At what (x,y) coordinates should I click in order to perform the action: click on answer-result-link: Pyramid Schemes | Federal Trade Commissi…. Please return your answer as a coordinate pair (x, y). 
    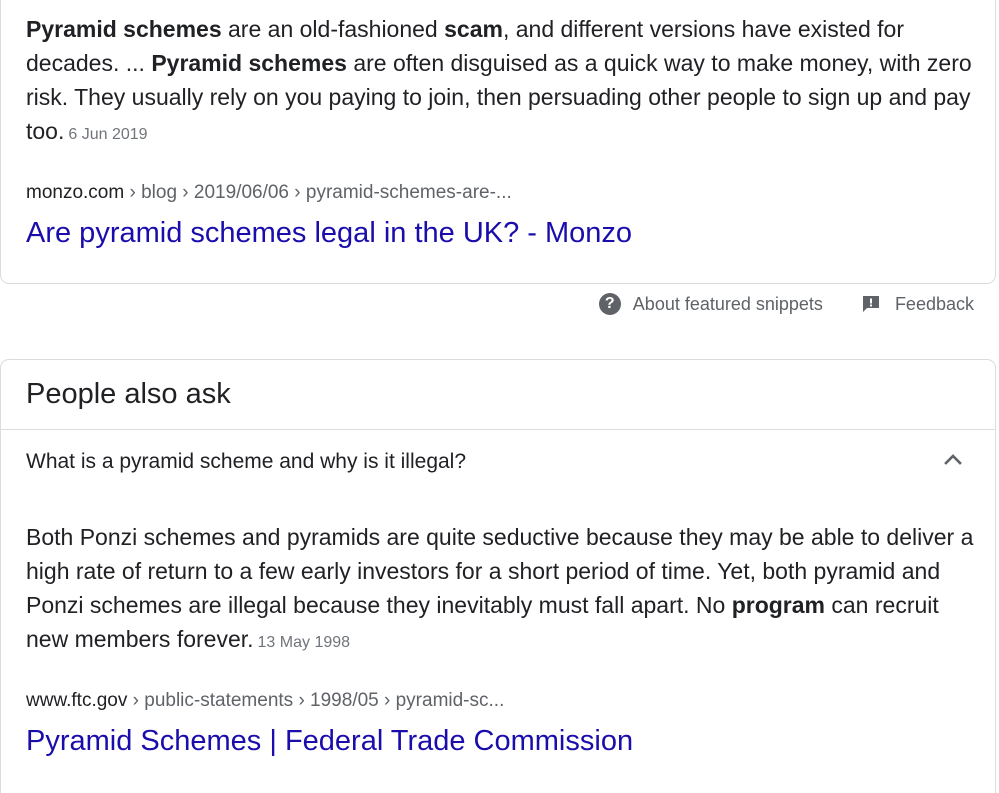
    Looking at the image, I should click on (329, 741).